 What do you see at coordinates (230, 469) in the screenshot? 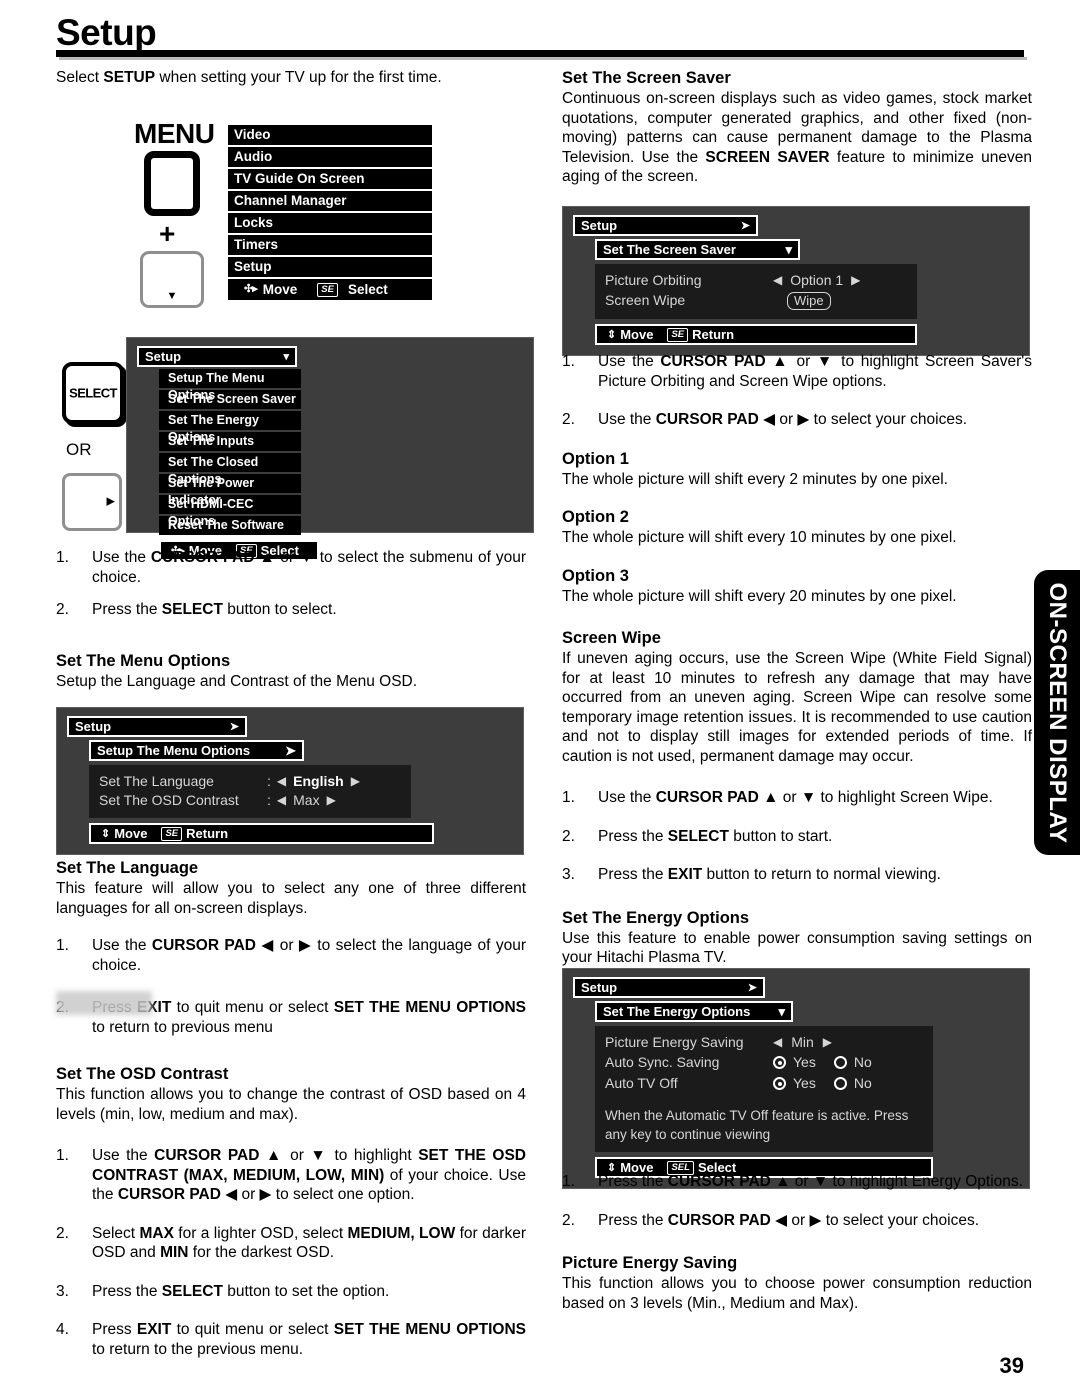
I see `osd-submenu-item: Set The Closed Captions` at bounding box center [230, 469].